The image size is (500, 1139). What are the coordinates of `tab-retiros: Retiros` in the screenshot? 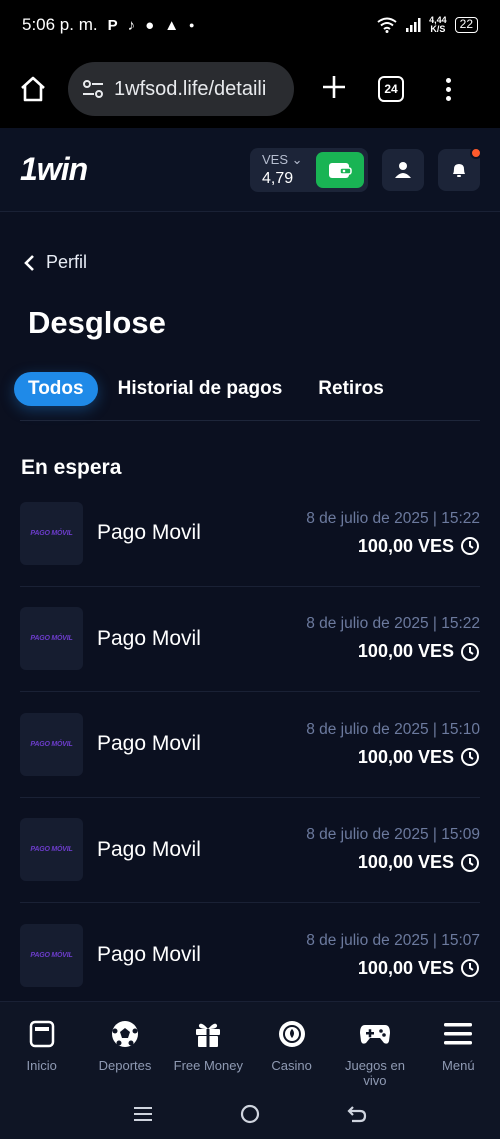 It's located at (350, 389).